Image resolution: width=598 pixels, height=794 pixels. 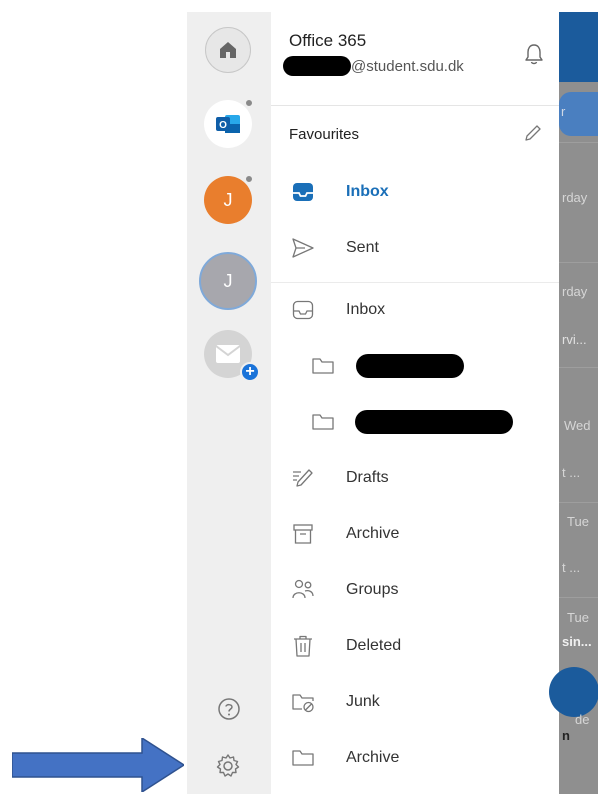 I want to click on account-title: Office 365, so click(x=328, y=40).